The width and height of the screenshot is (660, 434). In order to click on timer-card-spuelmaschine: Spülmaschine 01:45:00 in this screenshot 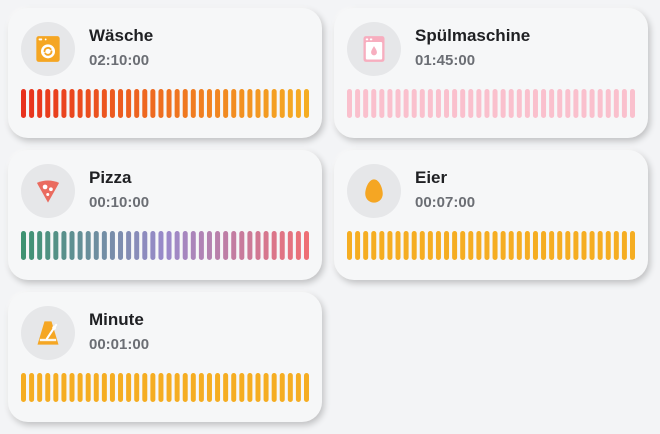, I will do `click(491, 73)`.